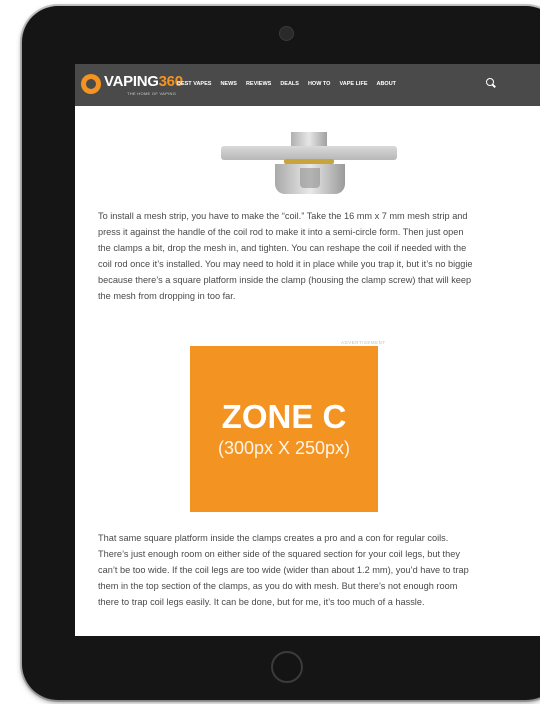 The height and width of the screenshot is (704, 540). What do you see at coordinates (310, 178) in the screenshot?
I see `image-shadow` at bounding box center [310, 178].